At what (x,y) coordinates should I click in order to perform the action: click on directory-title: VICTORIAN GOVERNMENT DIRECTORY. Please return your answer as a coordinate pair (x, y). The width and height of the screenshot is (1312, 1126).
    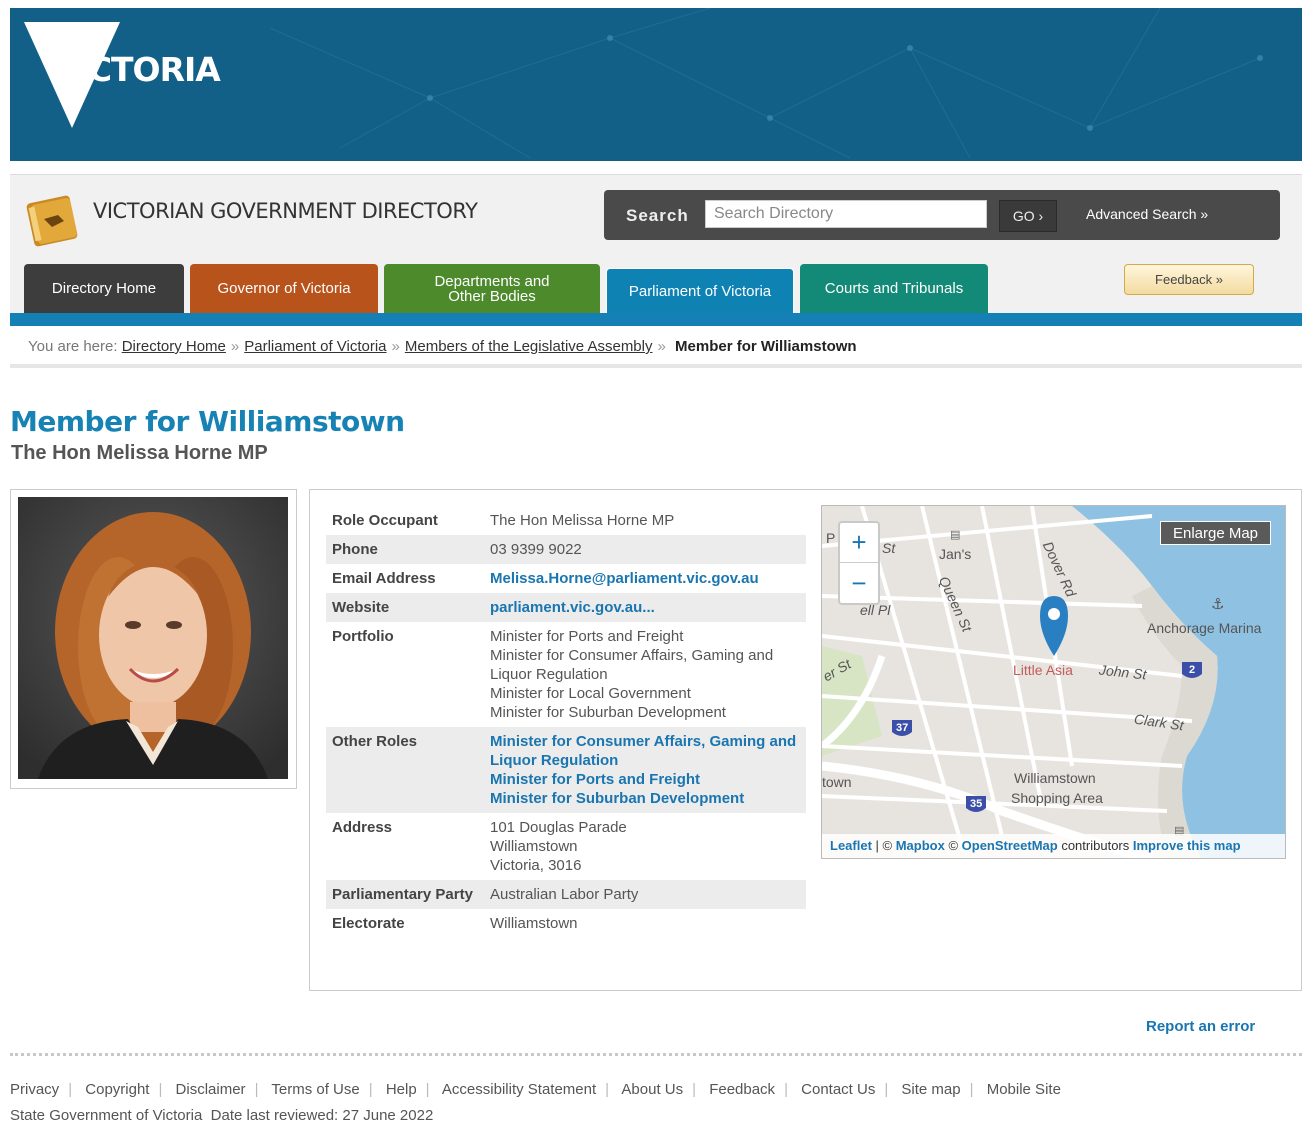
    Looking at the image, I should click on (285, 211).